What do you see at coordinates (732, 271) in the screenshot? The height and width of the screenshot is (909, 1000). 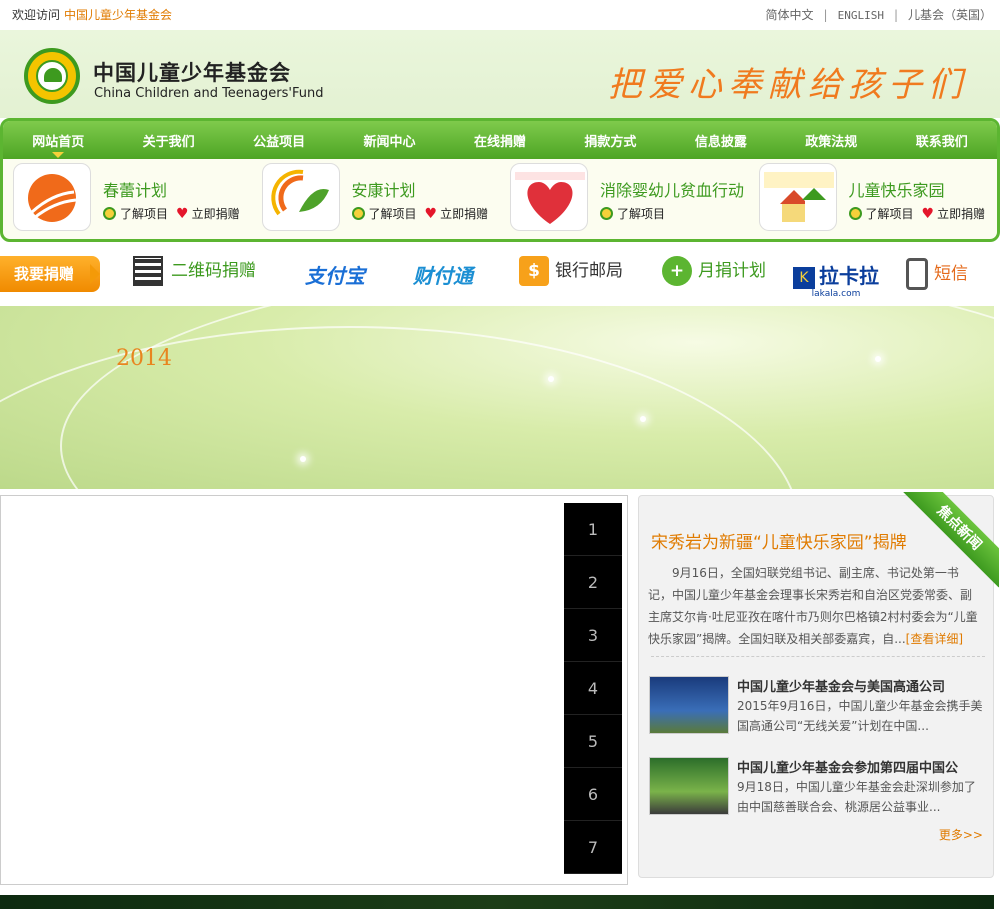 I see `monthly-plan-label: 月捐计划` at bounding box center [732, 271].